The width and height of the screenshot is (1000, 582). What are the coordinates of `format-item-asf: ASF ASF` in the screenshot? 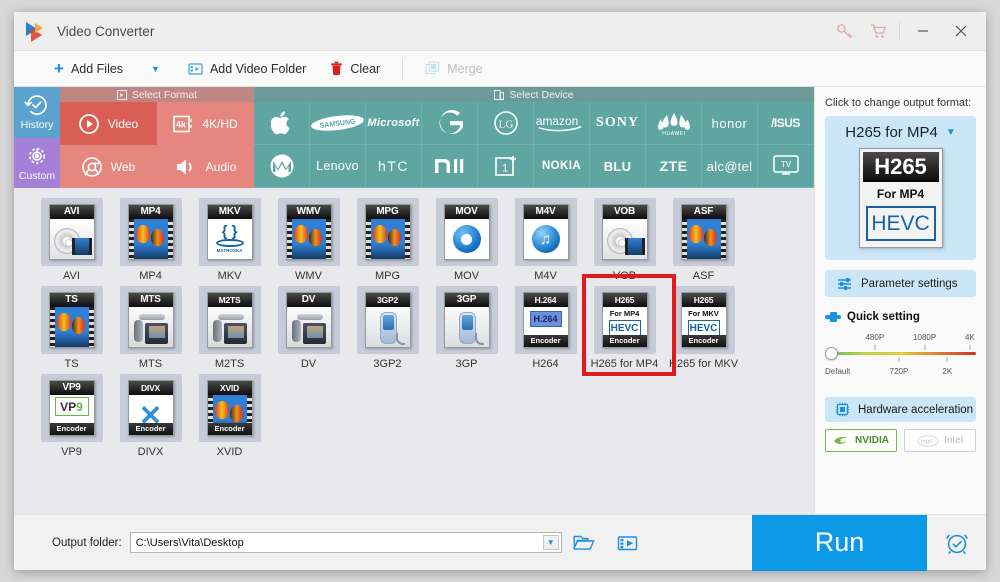 It's located at (703, 240).